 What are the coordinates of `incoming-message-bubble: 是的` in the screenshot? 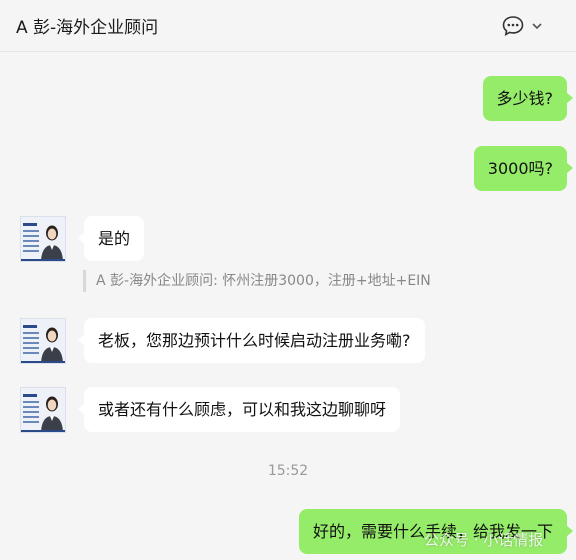 It's located at (111, 238).